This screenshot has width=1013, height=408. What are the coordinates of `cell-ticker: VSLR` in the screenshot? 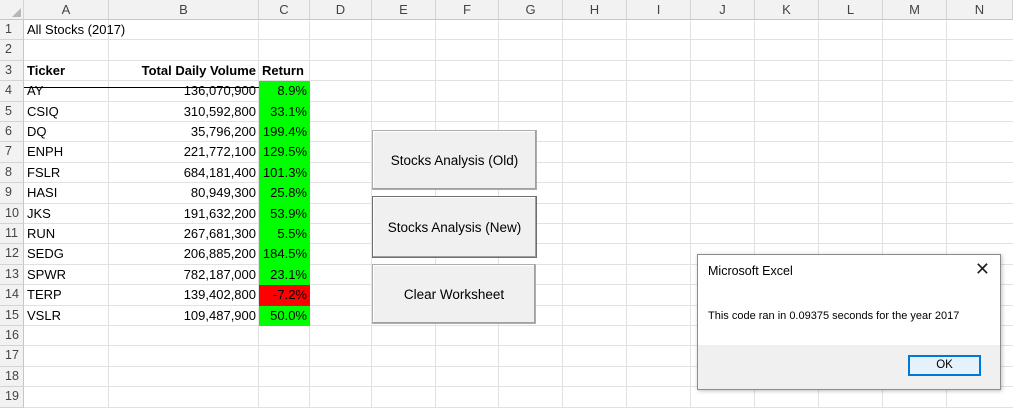 It's located at (66, 316).